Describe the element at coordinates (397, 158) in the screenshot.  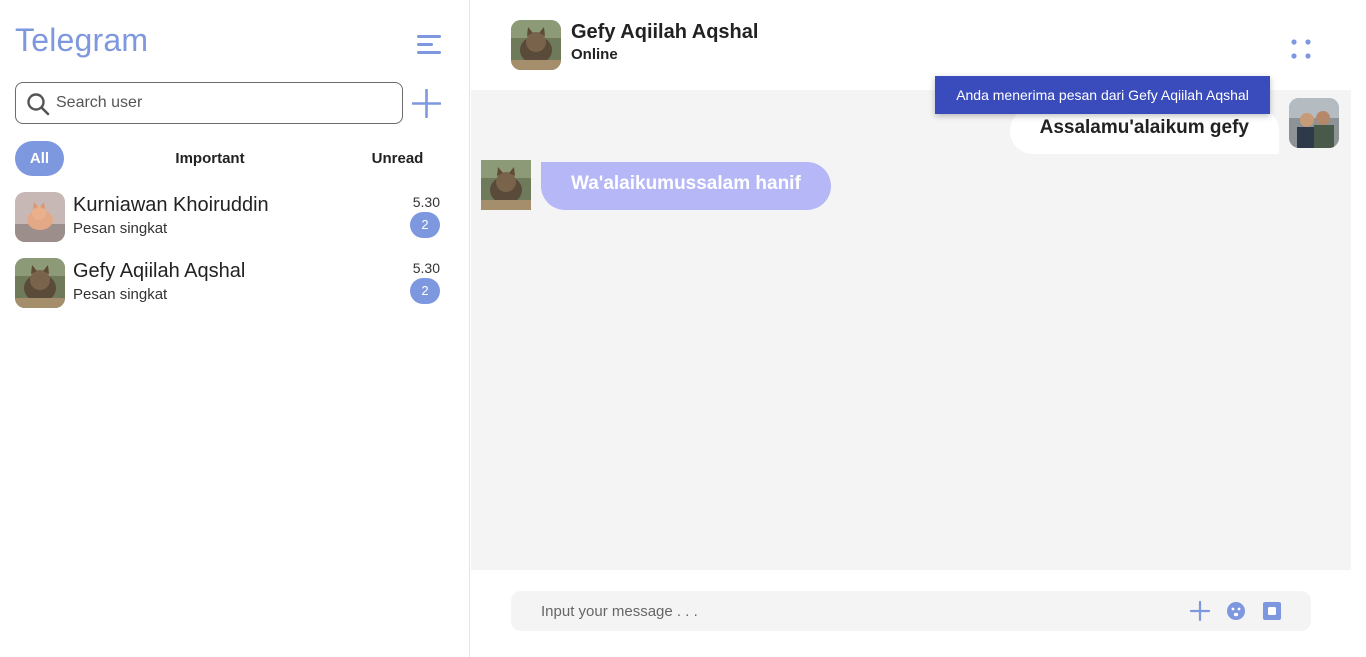
I see `tab-unread: Unread` at that location.